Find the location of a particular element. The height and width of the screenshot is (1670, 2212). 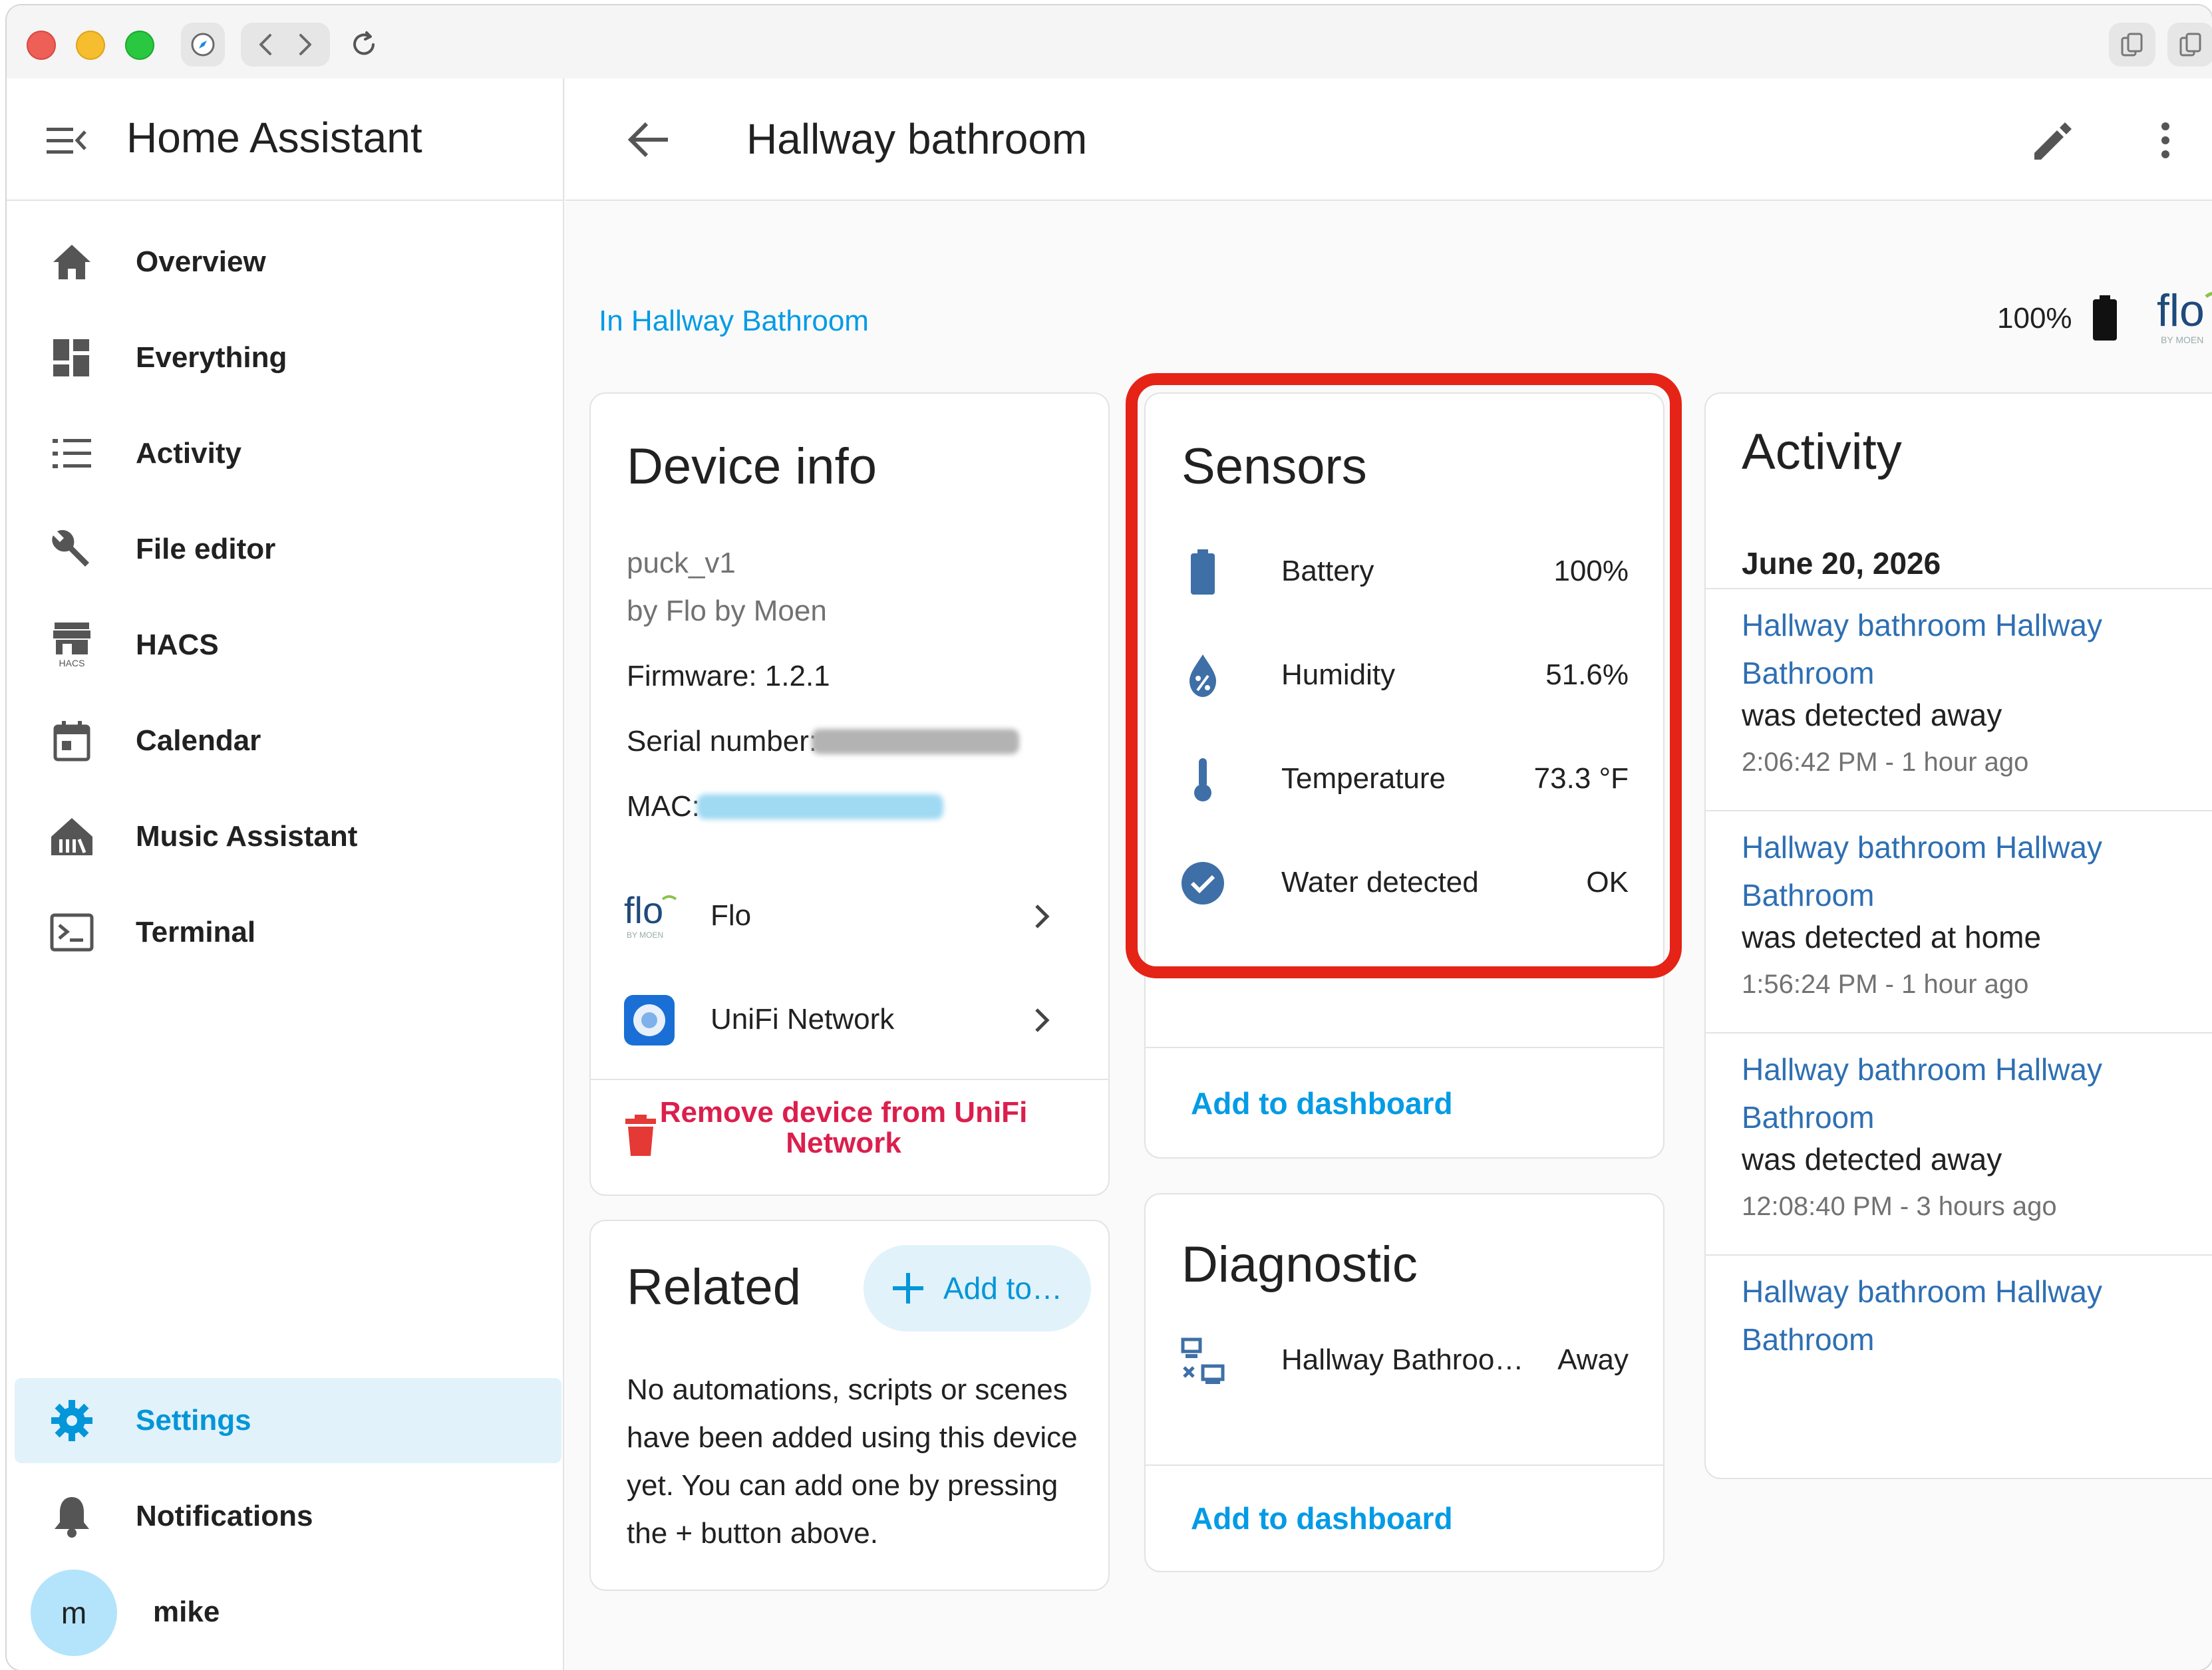

home-icon is located at coordinates (72, 262).